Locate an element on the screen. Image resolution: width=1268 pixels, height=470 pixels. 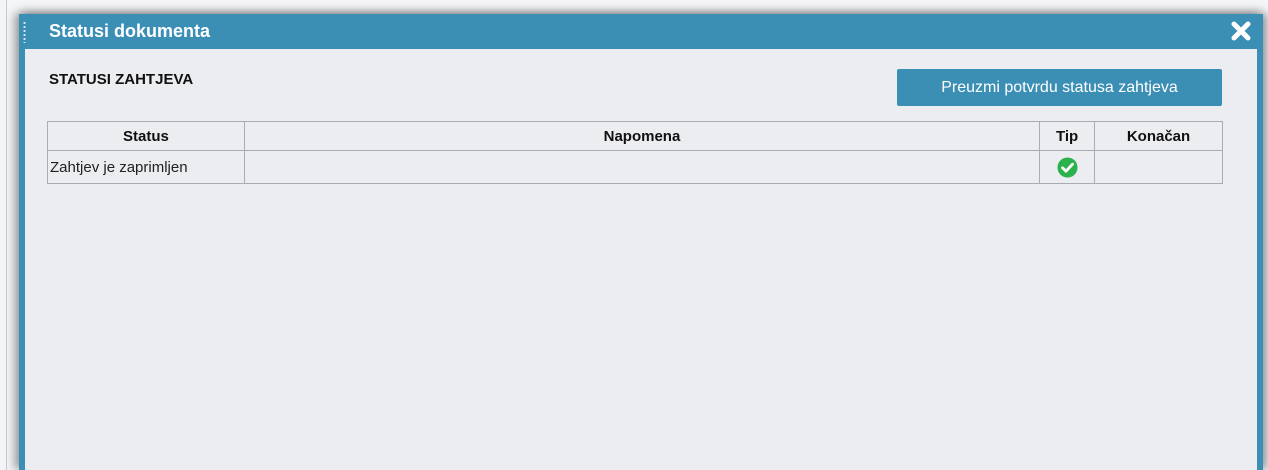
dialog-title: Statusi dokumenta is located at coordinates (130, 31).